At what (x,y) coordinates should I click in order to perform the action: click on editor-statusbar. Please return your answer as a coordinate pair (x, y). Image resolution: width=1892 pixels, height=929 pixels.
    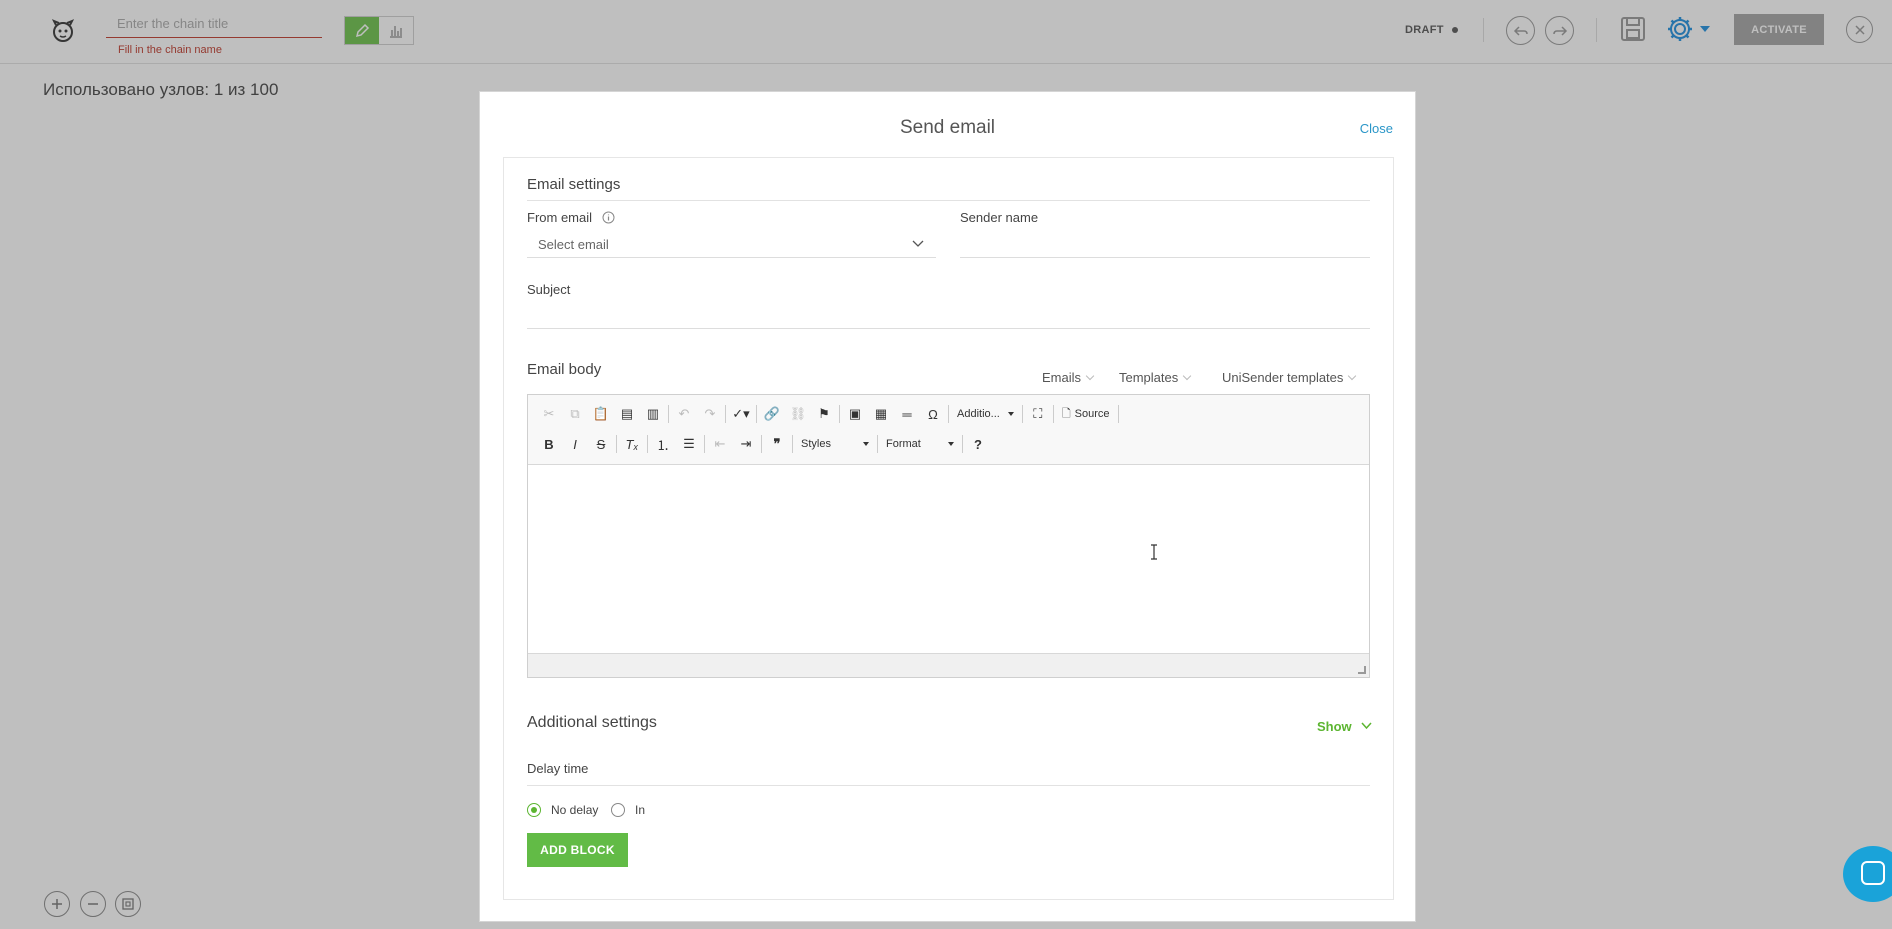
    Looking at the image, I should click on (948, 665).